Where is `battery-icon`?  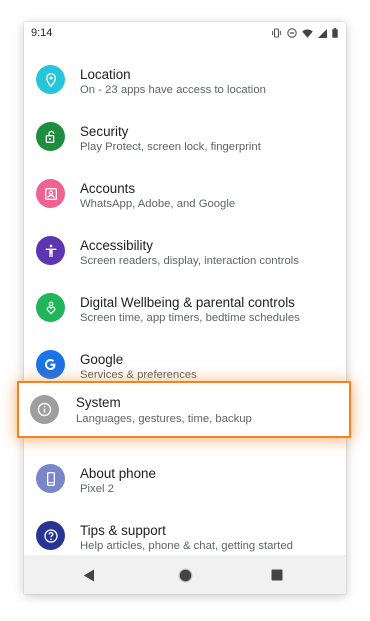
battery-icon is located at coordinates (335, 33).